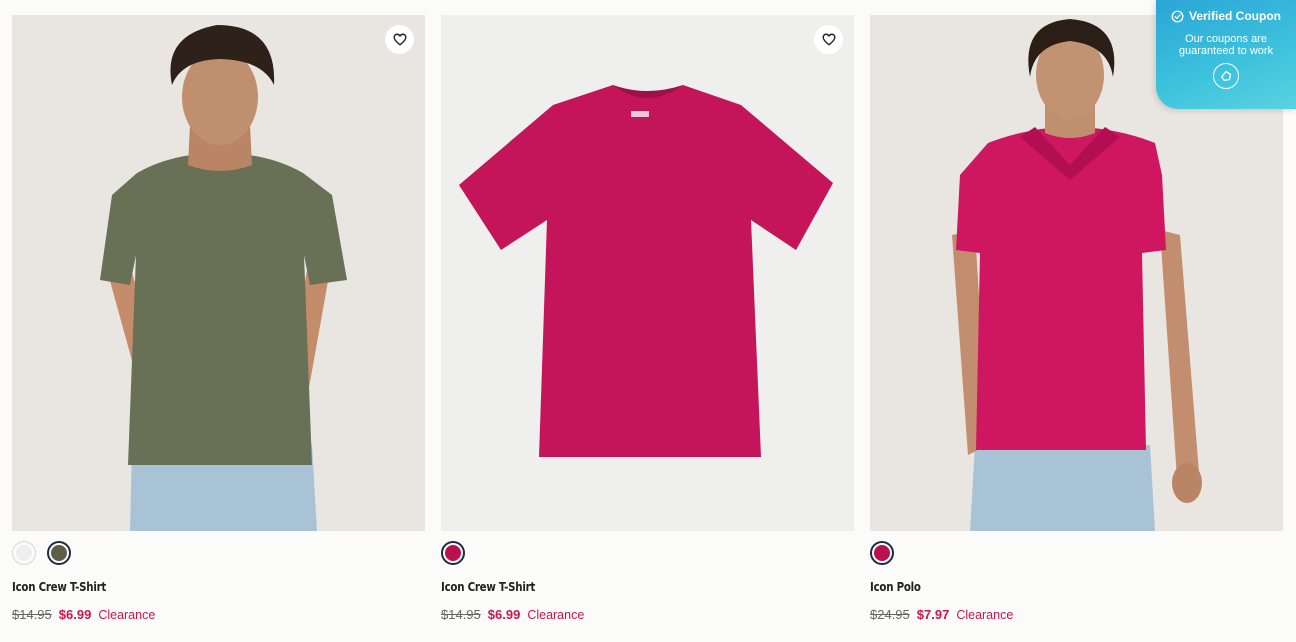 Image resolution: width=1296 pixels, height=642 pixels. What do you see at coordinates (1076, 614) in the screenshot?
I see `product-prices: $24.95 $7.97 Clearance` at bounding box center [1076, 614].